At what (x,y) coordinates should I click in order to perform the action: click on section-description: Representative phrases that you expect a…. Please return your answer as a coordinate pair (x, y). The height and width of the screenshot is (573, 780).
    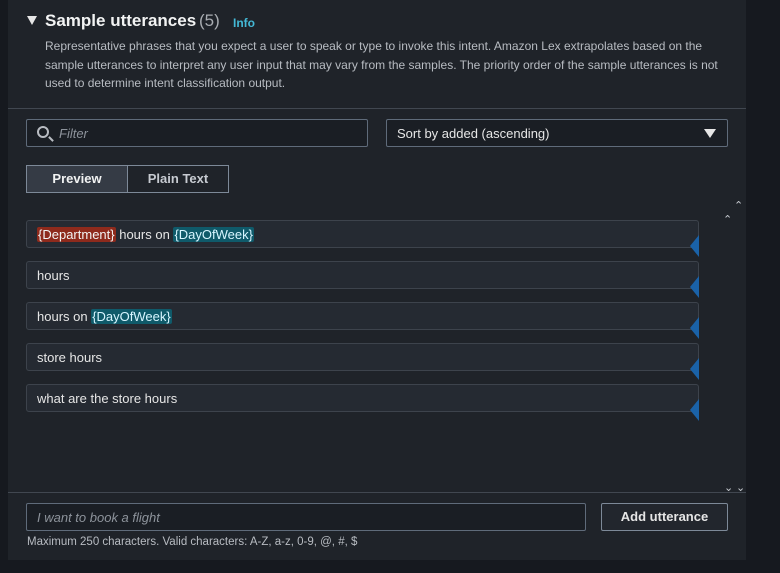
    Looking at the image, I should click on (381, 64).